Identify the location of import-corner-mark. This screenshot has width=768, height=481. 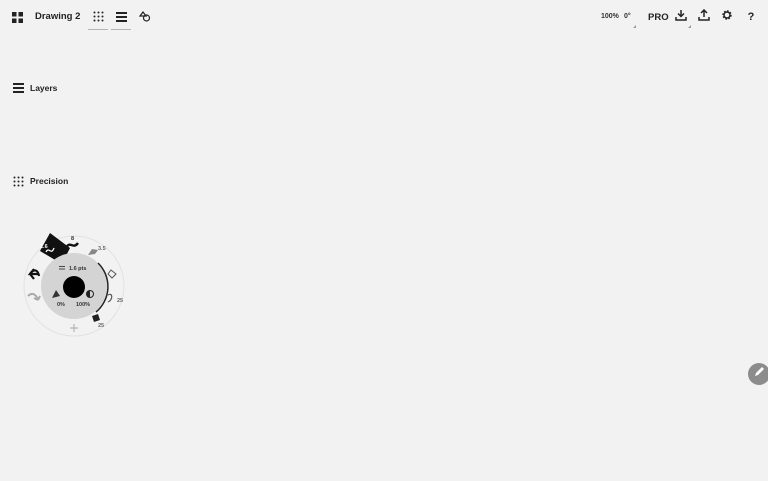
(689, 26).